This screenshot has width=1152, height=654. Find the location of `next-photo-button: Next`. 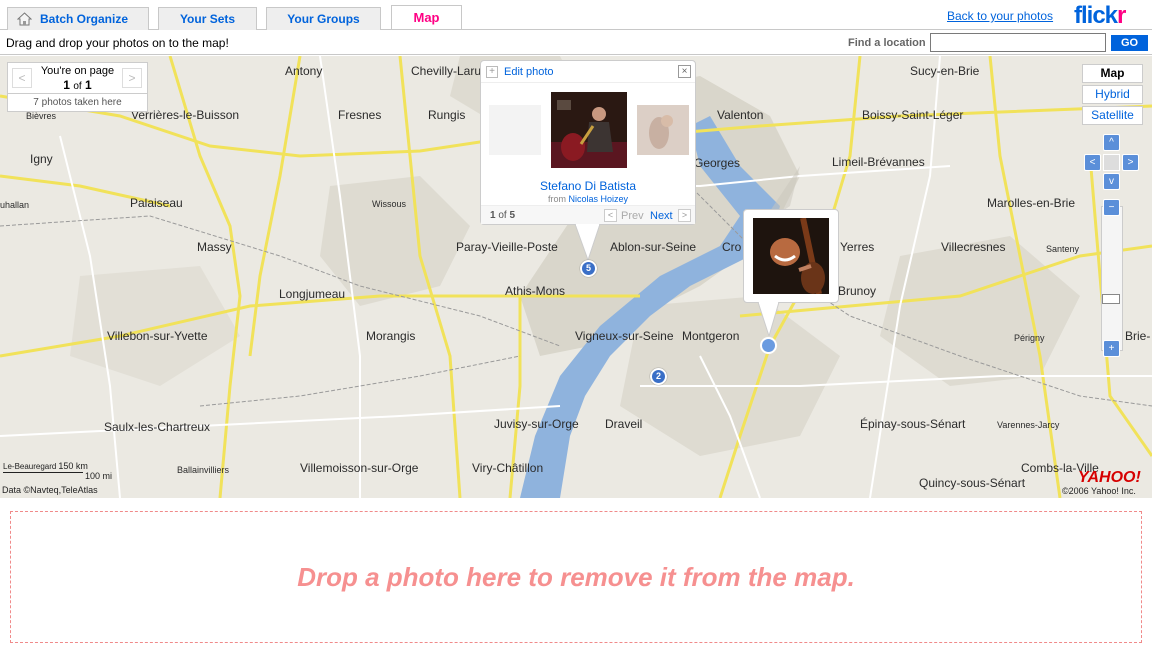

next-photo-button: Next is located at coordinates (661, 216).